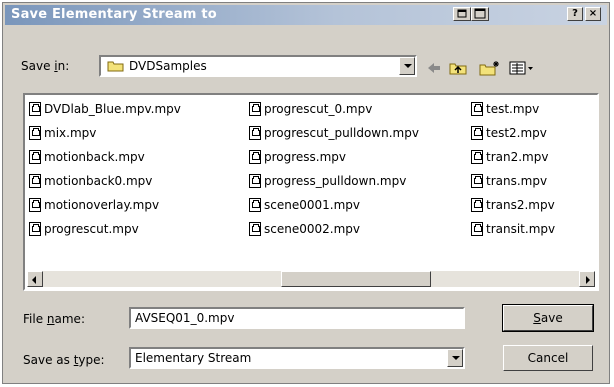 The width and height of the screenshot is (614, 387). Describe the element at coordinates (356, 279) in the screenshot. I see `scroll-thumb` at that location.